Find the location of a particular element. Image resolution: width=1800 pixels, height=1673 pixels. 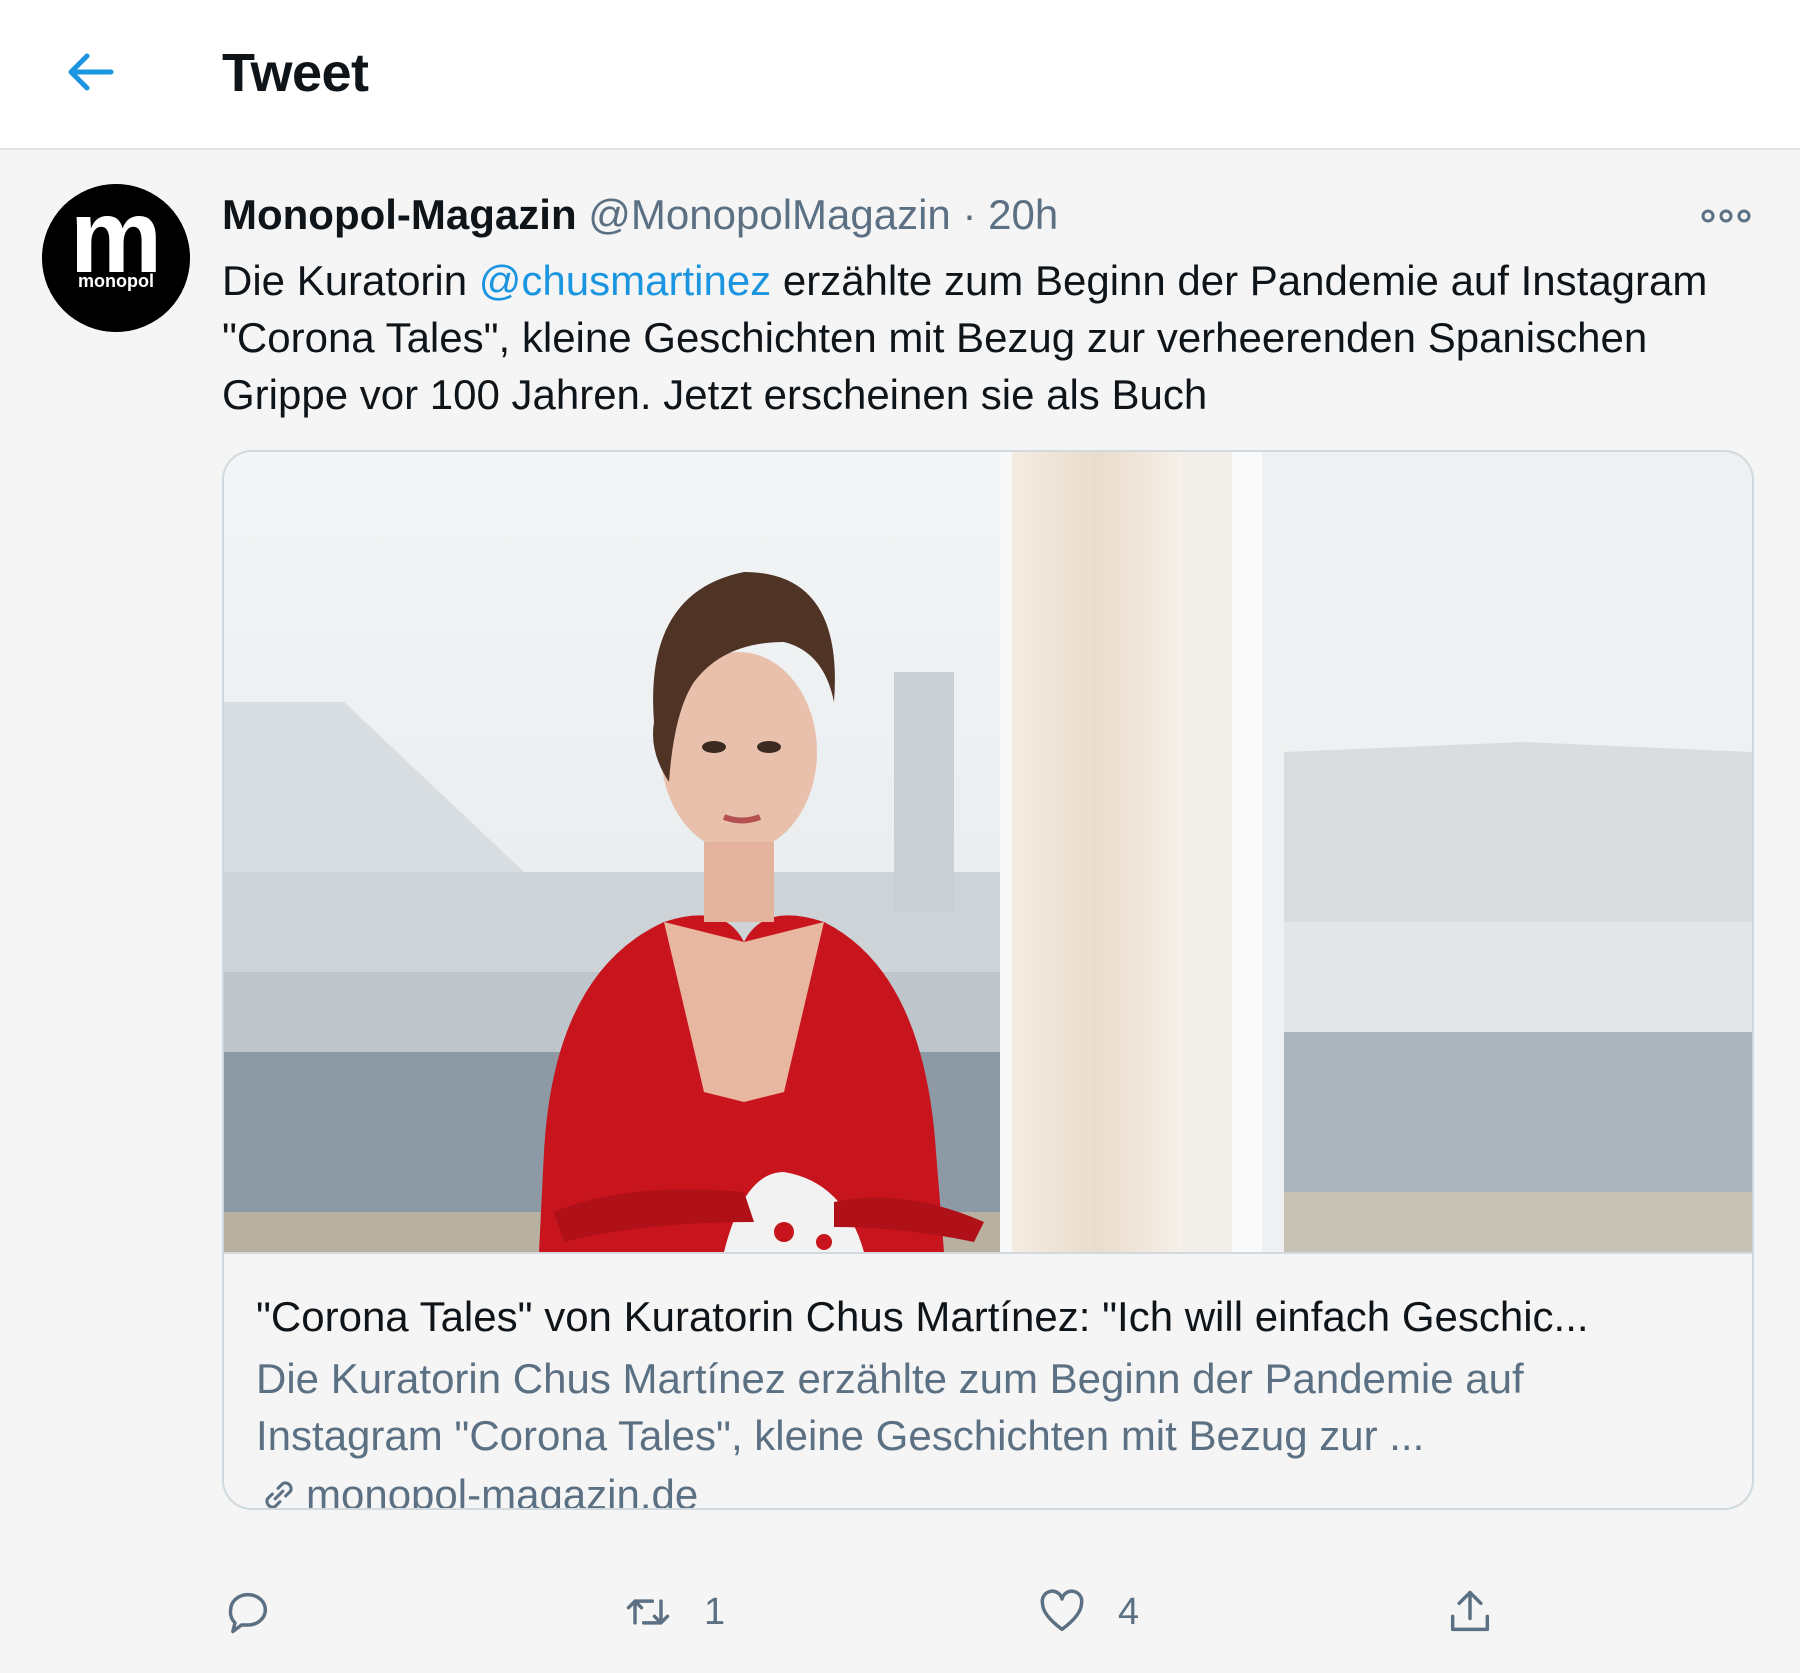

more-options-button is located at coordinates (1726, 216).